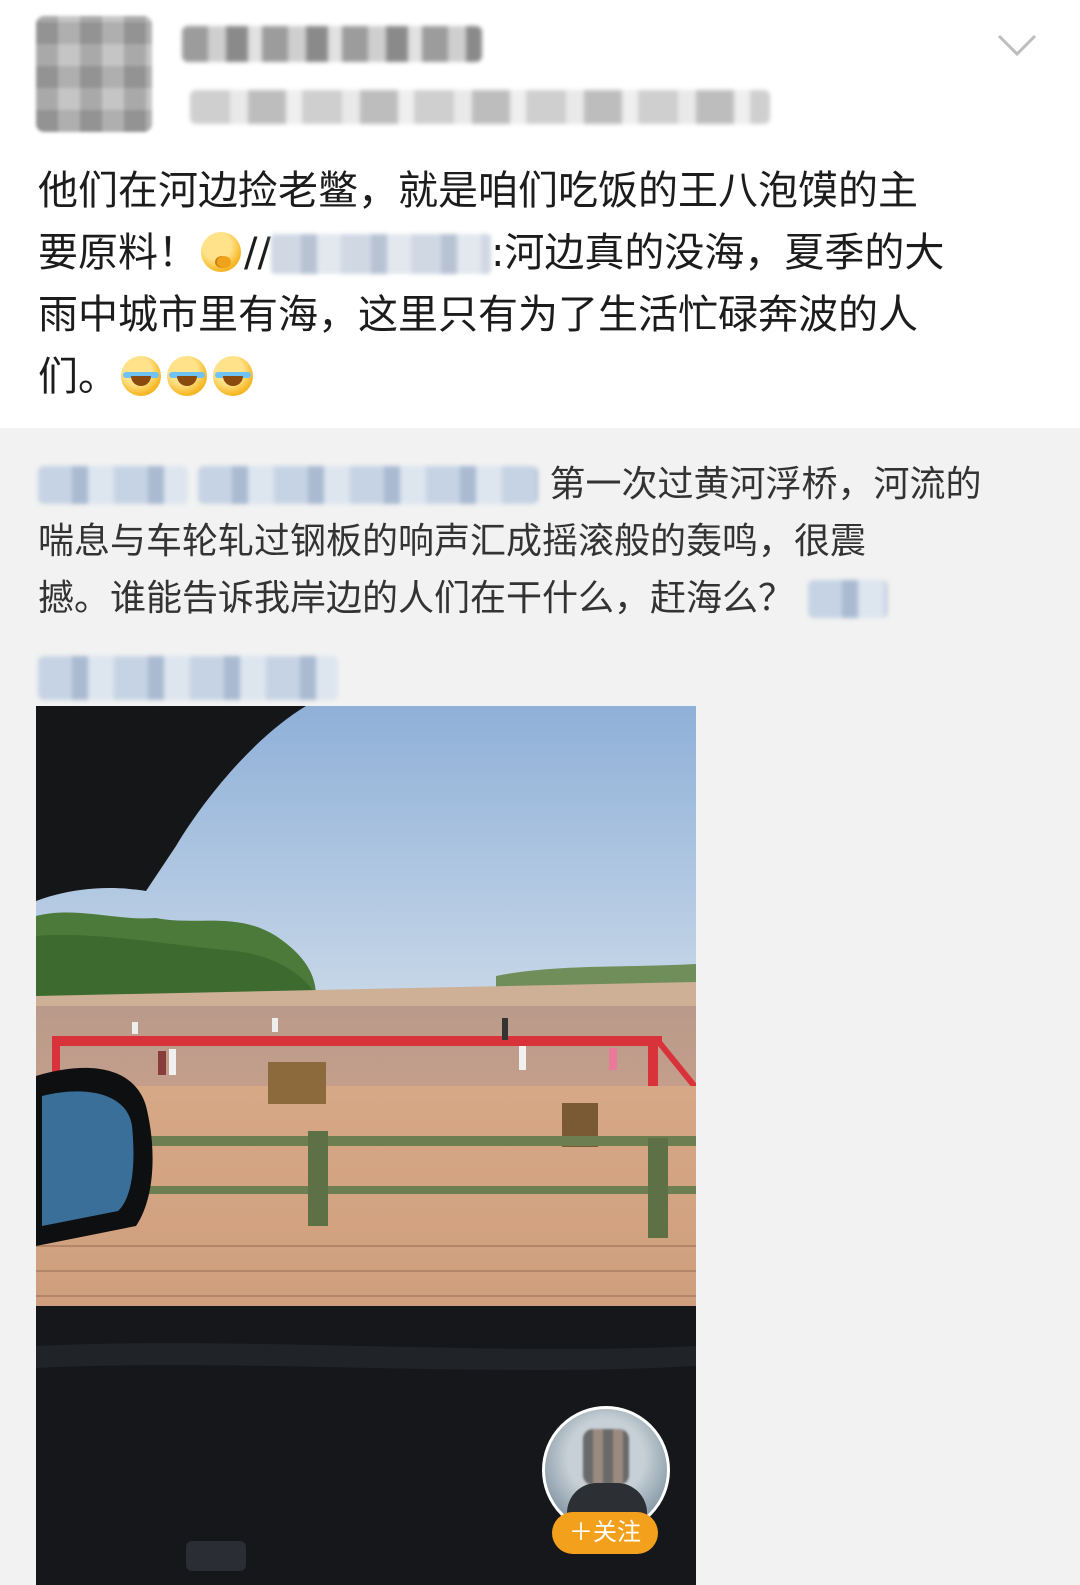 The height and width of the screenshot is (1585, 1080). I want to click on repost-line: 撼。谁能告诉我岸边的人们在干什么，赶海么？, so click(538, 598).